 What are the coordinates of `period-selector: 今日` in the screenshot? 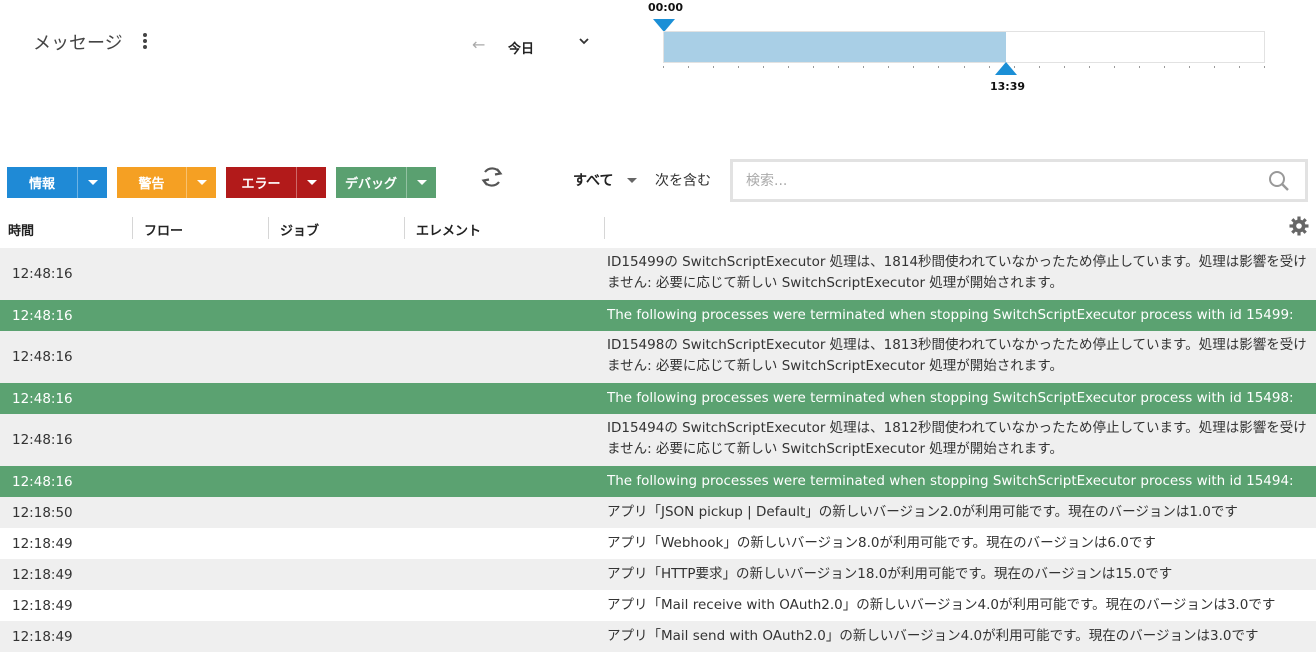 It's located at (521, 47).